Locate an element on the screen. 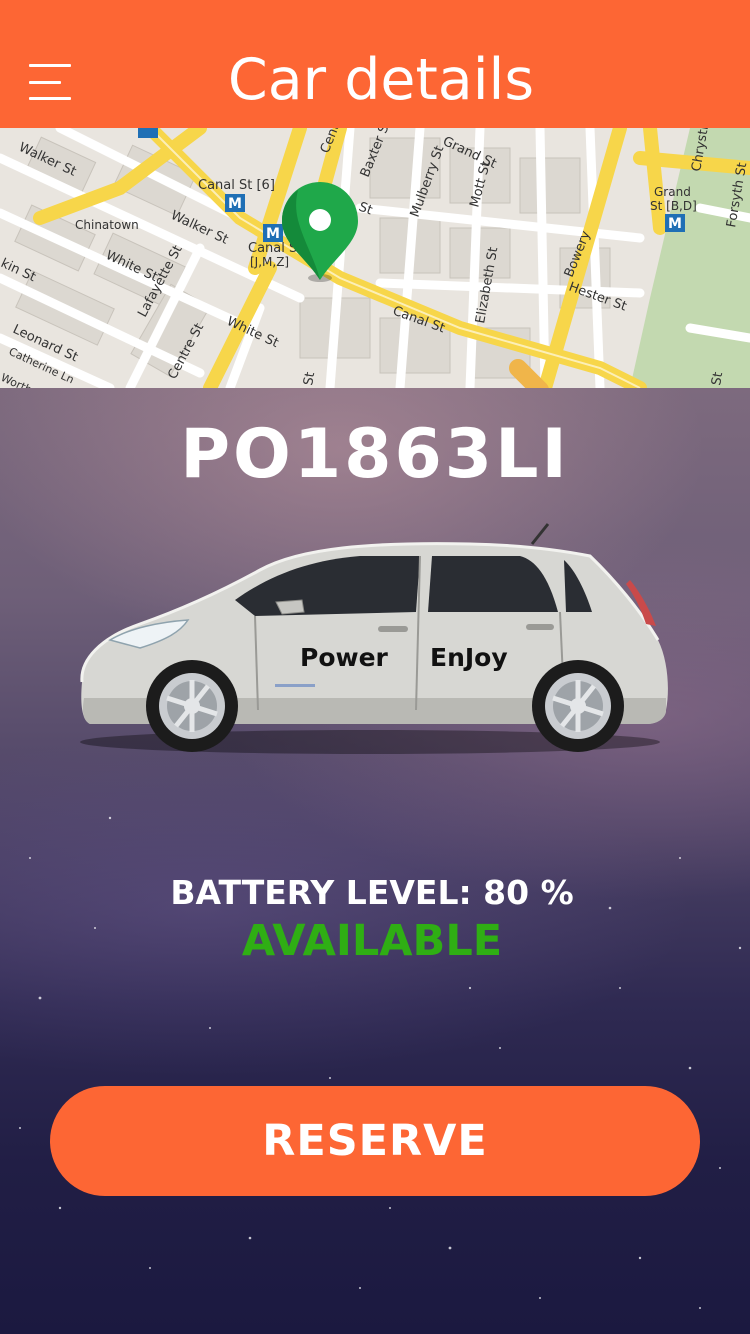  street-label: Canal St [6] is located at coordinates (236, 185).